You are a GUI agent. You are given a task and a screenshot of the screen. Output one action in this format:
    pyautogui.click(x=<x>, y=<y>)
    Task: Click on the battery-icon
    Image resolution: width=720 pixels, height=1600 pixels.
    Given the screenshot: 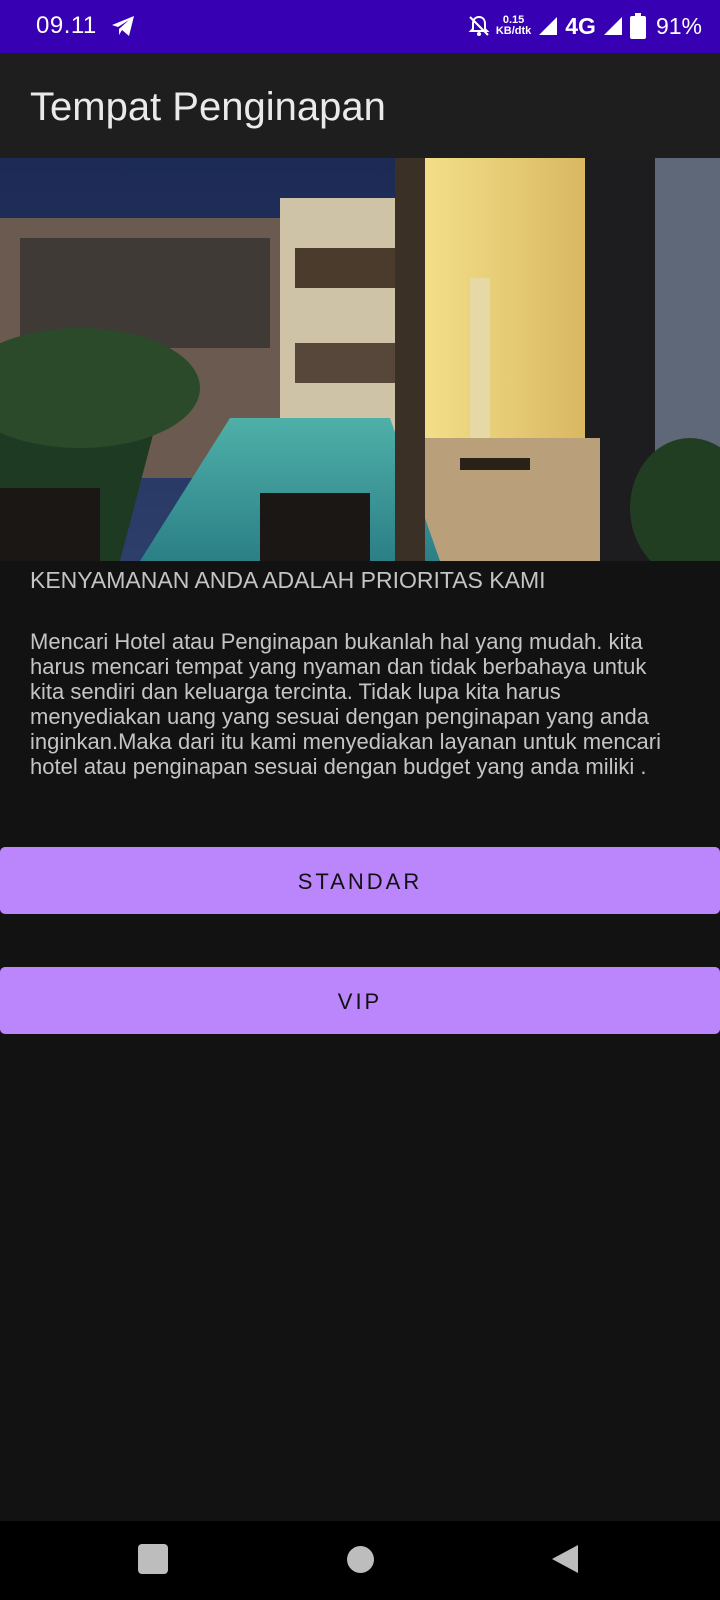 What is the action you would take?
    pyautogui.click(x=637, y=26)
    